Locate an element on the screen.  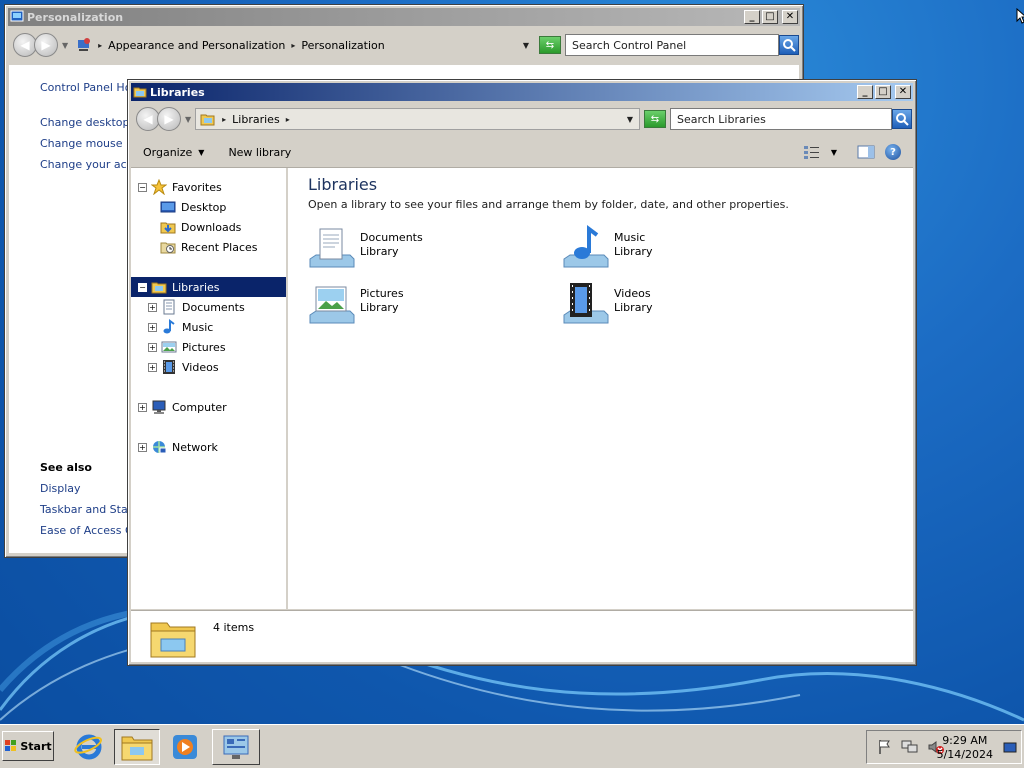
action-center-flag-icon is located at coordinates (885, 747).